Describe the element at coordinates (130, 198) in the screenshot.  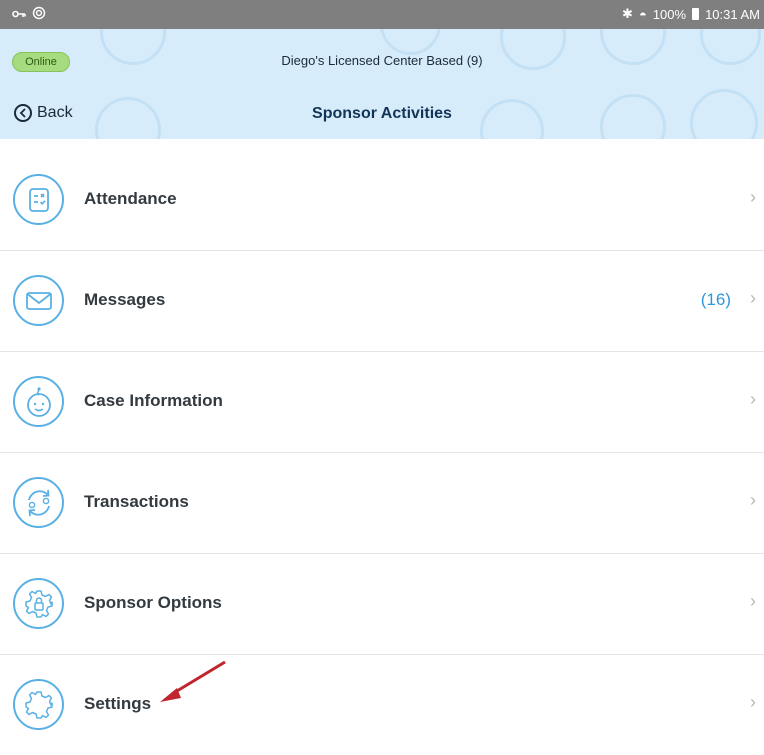
I see `menu-item-label: Attendance` at that location.